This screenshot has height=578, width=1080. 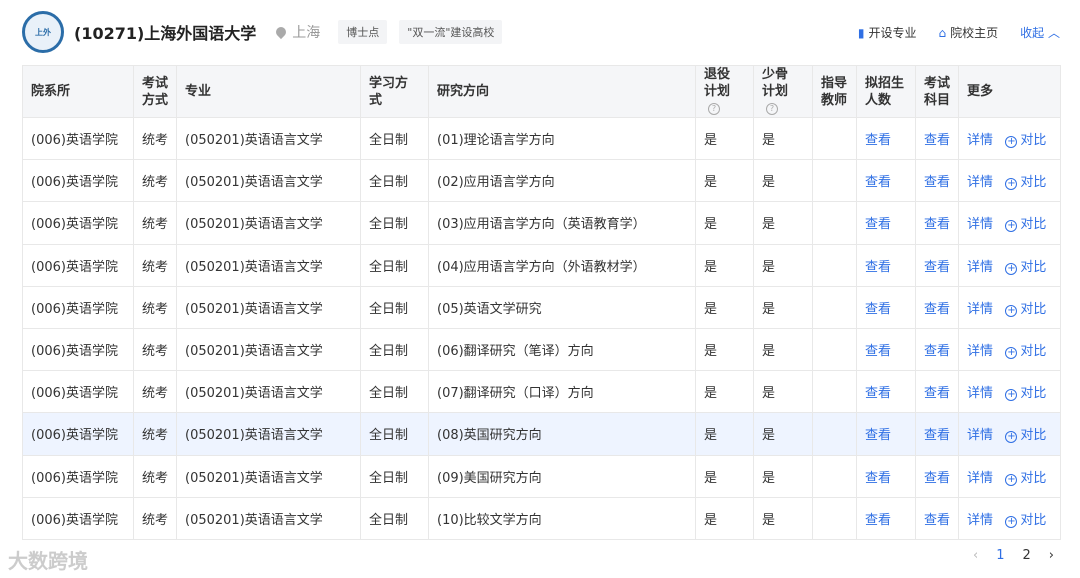 What do you see at coordinates (1053, 32) in the screenshot?
I see `chevron-up-icon: ︿` at bounding box center [1053, 32].